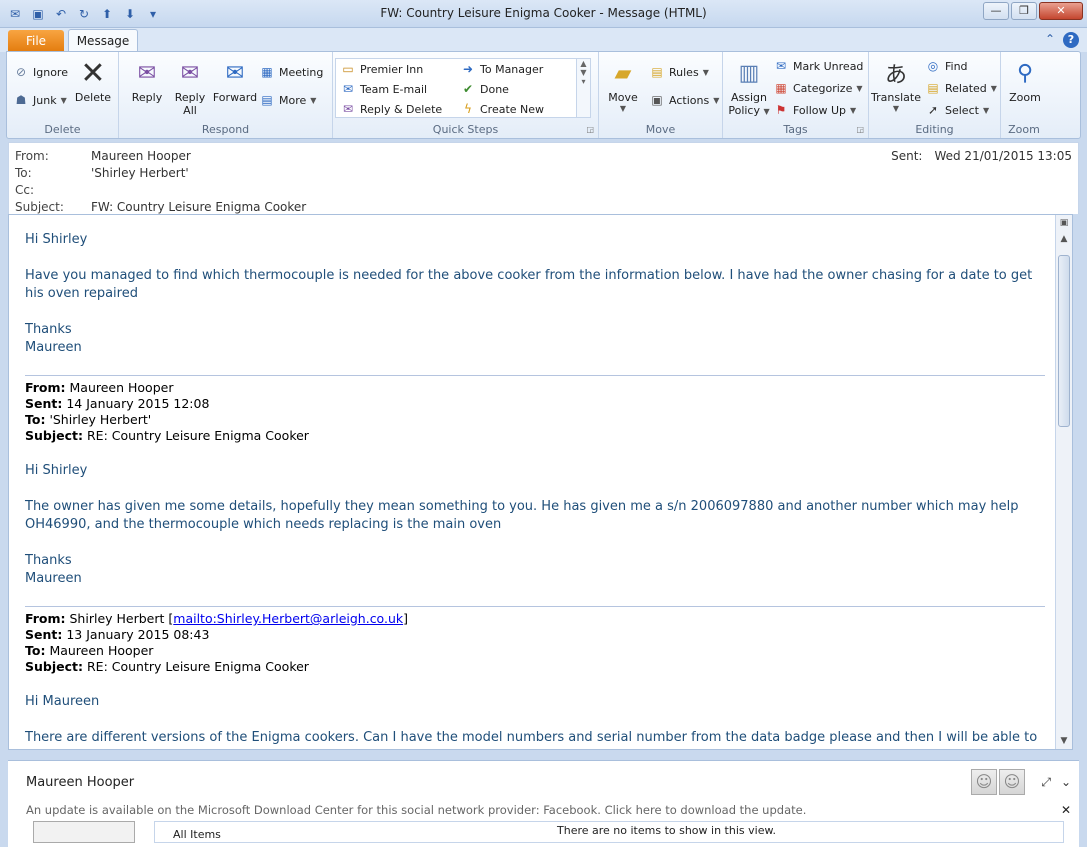  I want to click on assign-policy-button: ▥ Assign Policy ▼, so click(749, 88).